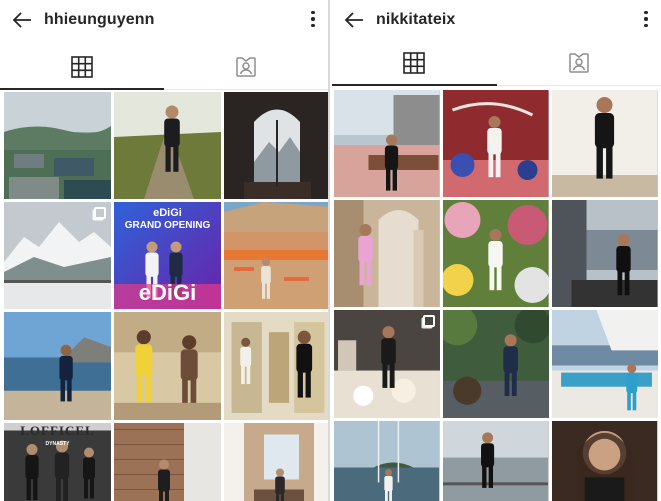 Image resolution: width=661 pixels, height=501 pixels. What do you see at coordinates (496, 20) in the screenshot?
I see `profile-header: nikkitateix` at bounding box center [496, 20].